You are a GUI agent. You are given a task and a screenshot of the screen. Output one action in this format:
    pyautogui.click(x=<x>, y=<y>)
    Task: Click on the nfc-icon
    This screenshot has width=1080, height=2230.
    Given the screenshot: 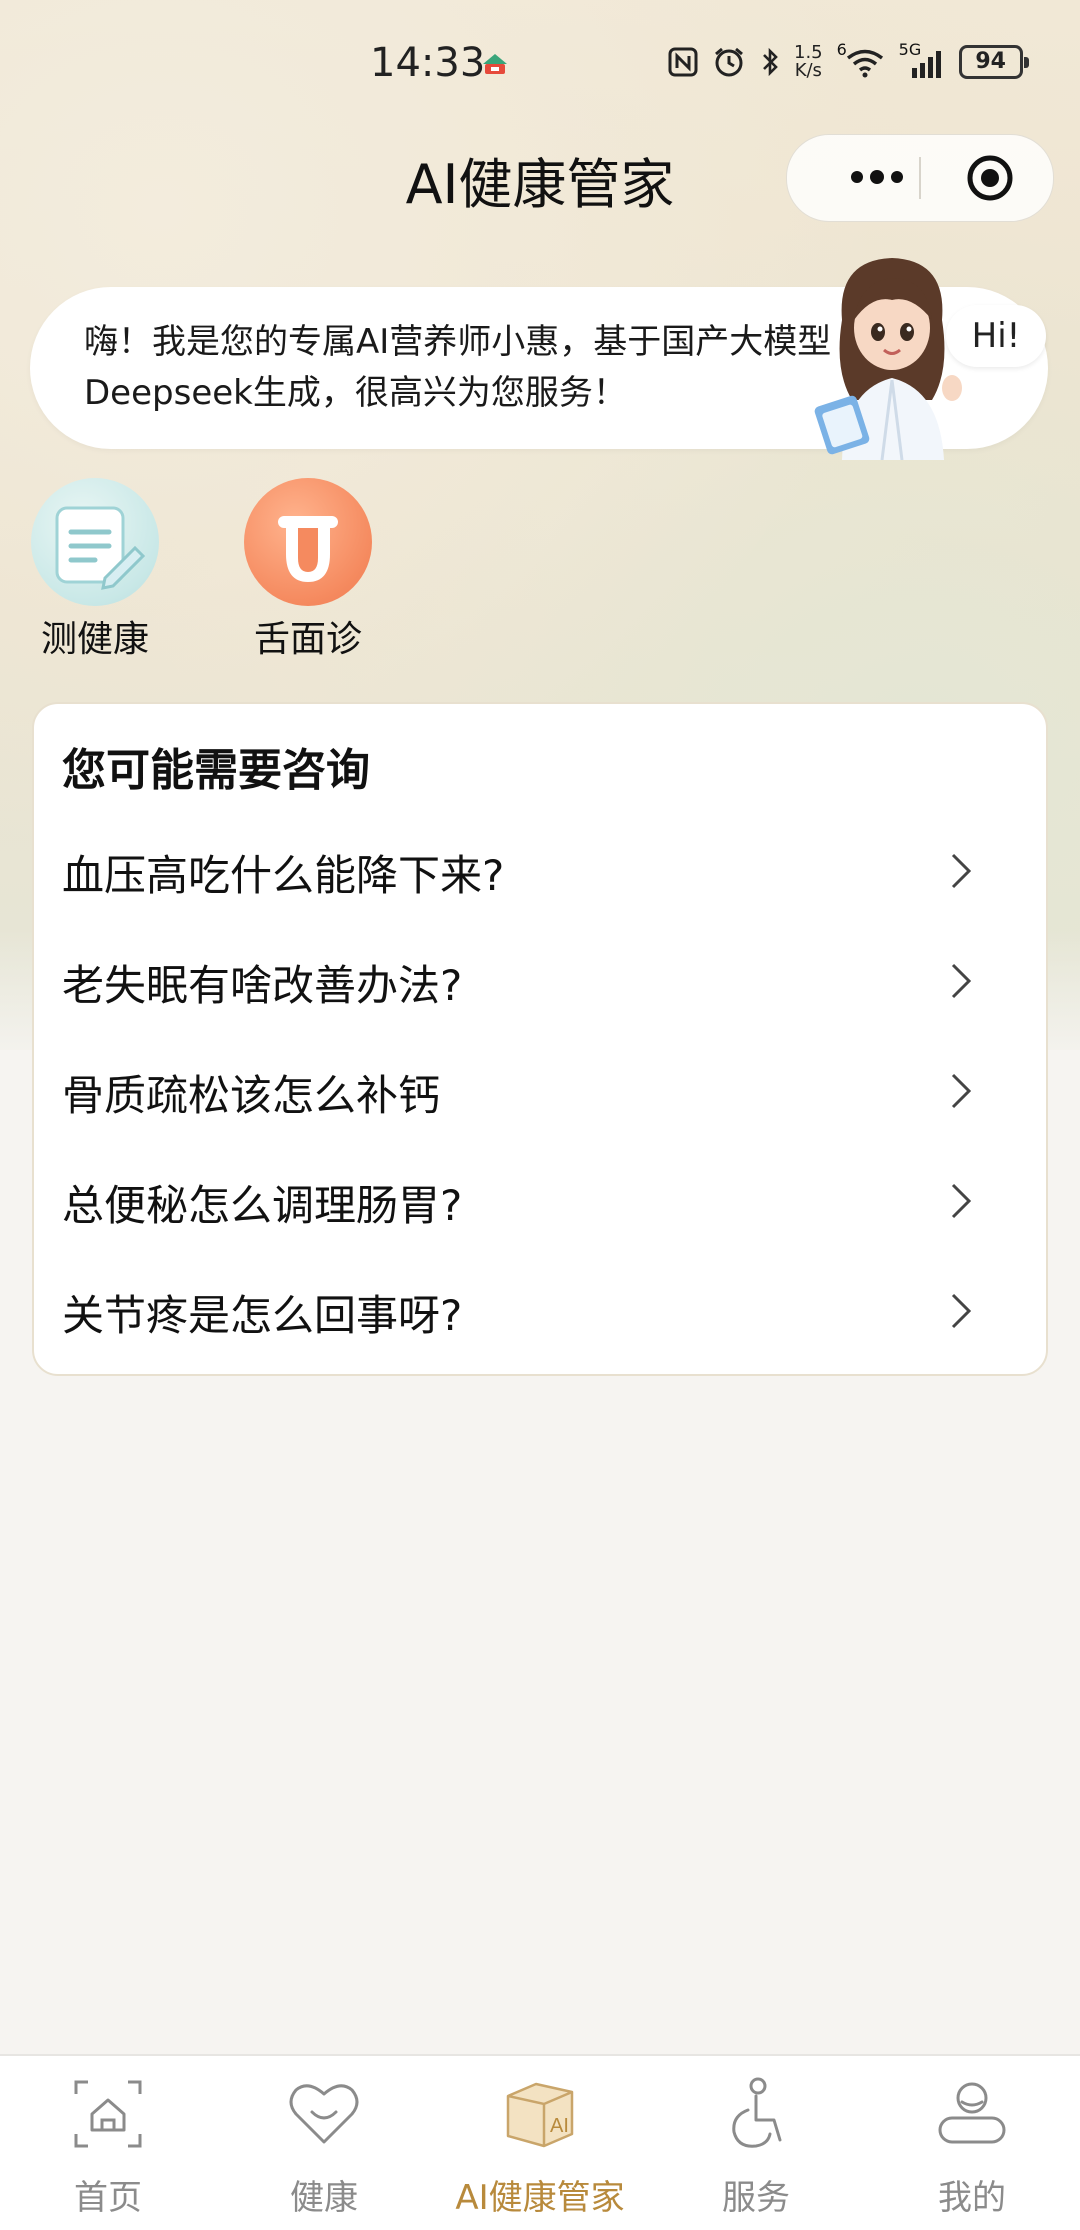 What is the action you would take?
    pyautogui.click(x=683, y=62)
    